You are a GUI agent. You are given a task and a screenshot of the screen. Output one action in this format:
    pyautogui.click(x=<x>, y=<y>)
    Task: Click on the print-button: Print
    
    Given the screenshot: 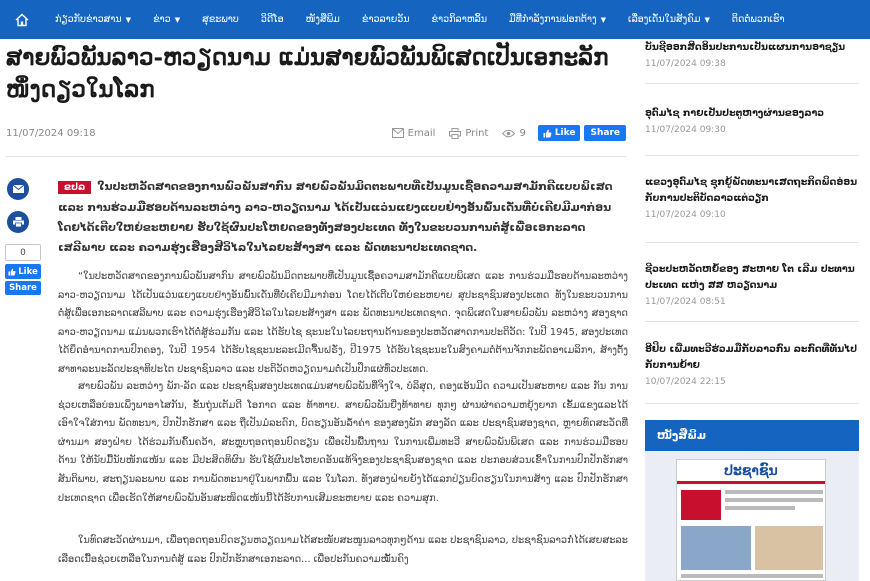 What is the action you would take?
    pyautogui.click(x=469, y=133)
    